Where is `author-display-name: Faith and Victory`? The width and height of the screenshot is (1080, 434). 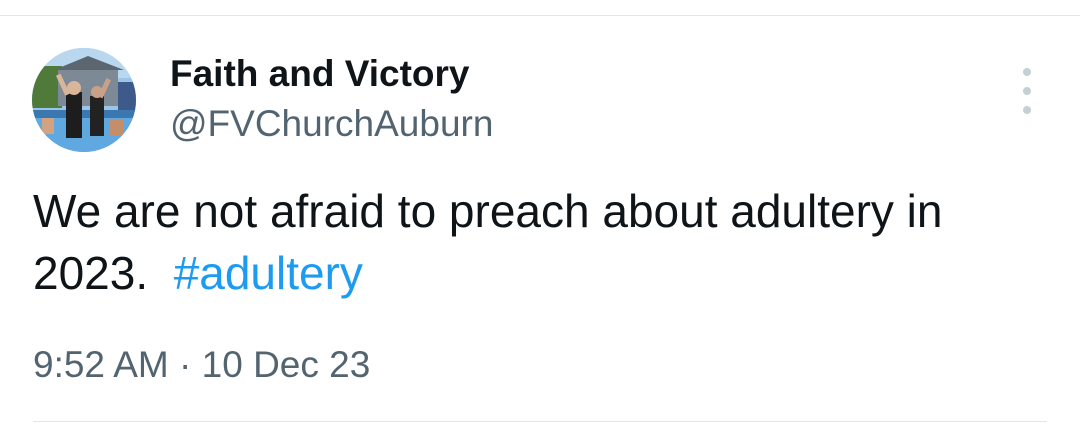
author-display-name: Faith and Victory is located at coordinates (320, 74).